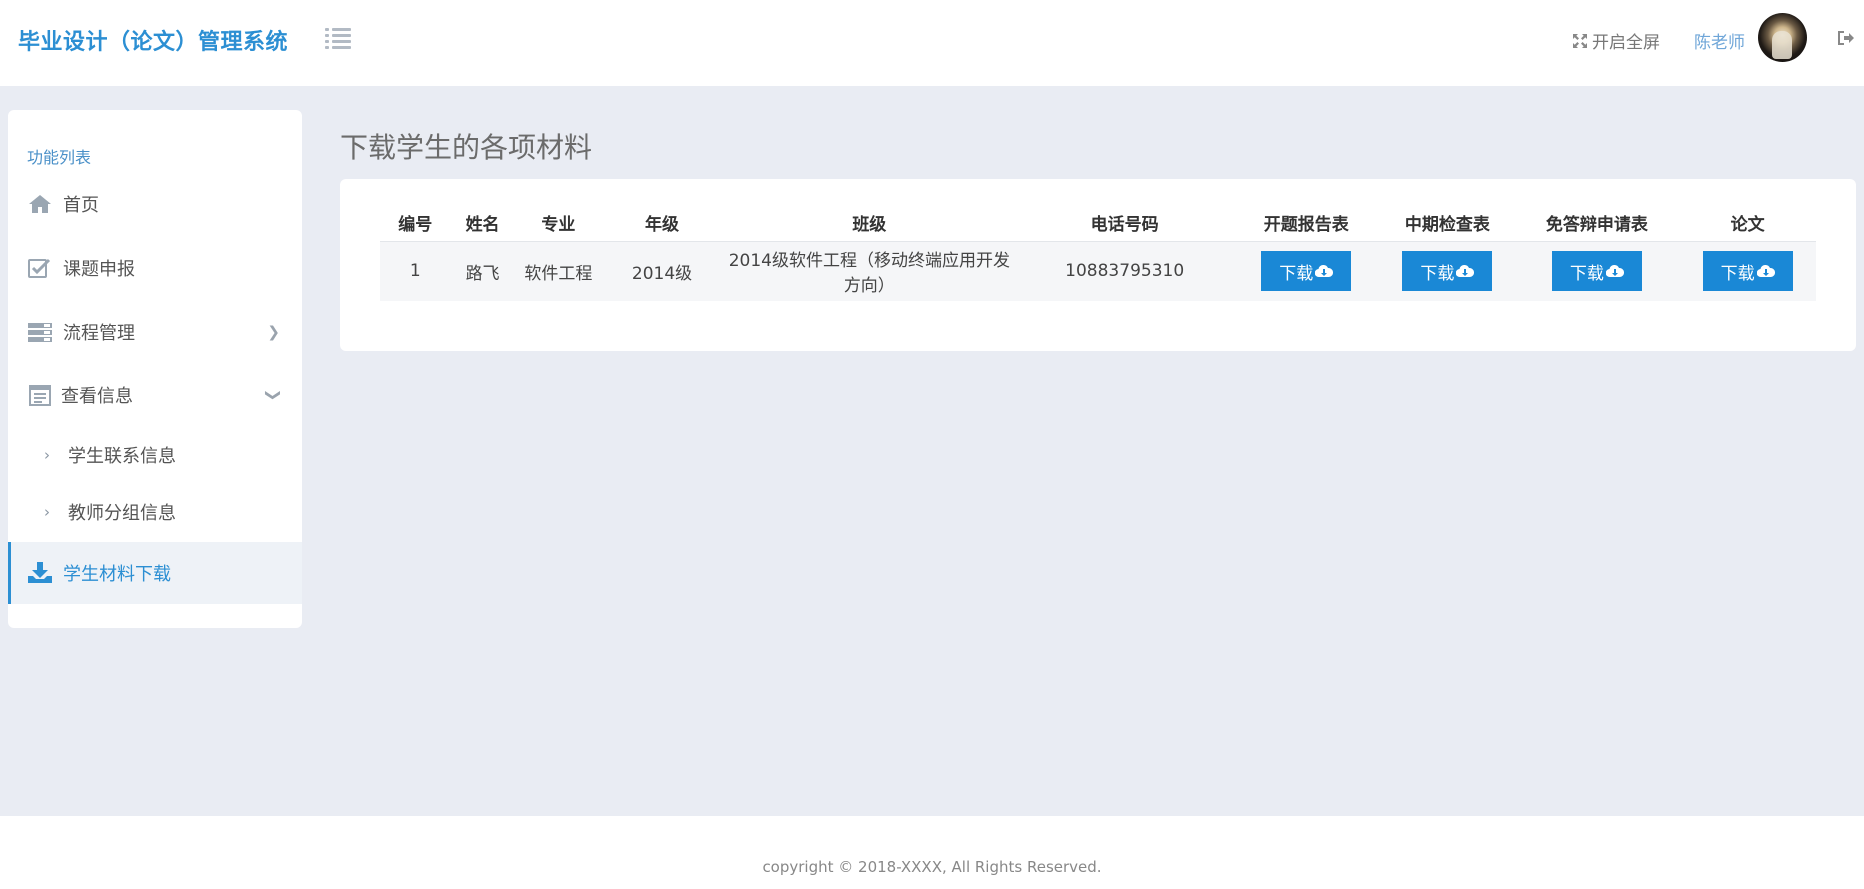 The height and width of the screenshot is (889, 1864). Describe the element at coordinates (932, 43) in the screenshot. I see `top-navbar: 毕业设计（论文）管理系统 开启全屏 陈老师` at that location.